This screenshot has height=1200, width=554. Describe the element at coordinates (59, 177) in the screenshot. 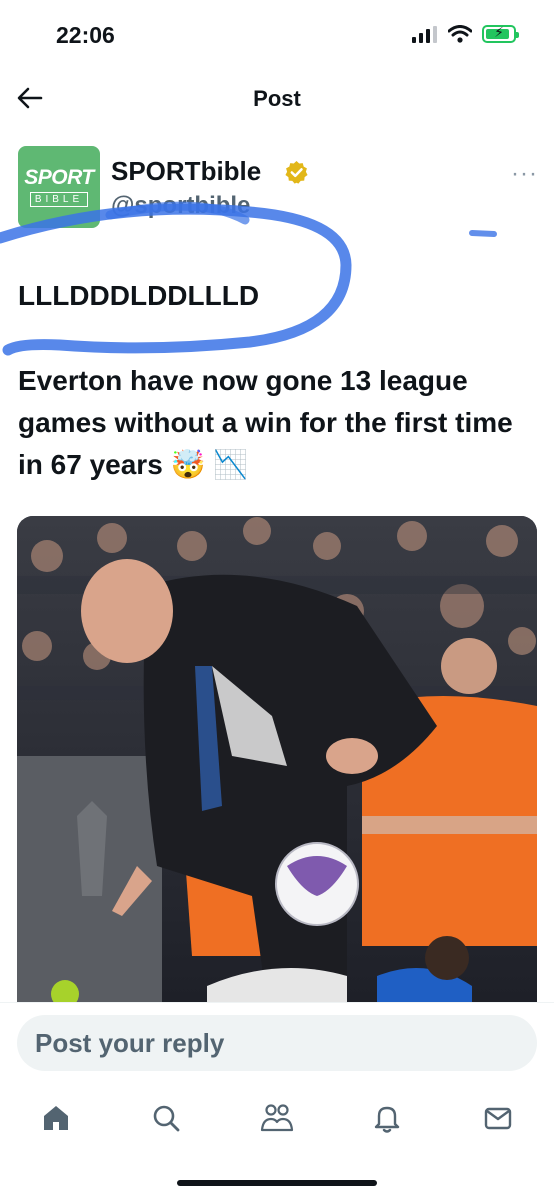

I see `avatar-logo-text: SPORT` at that location.